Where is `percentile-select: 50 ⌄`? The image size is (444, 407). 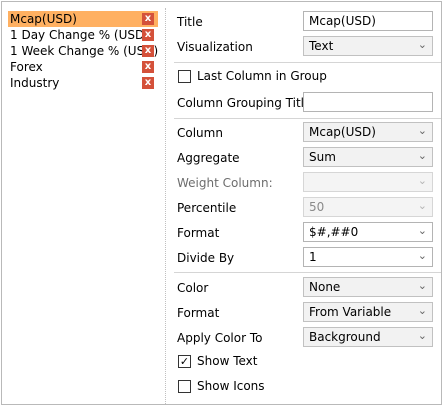 percentile-select: 50 ⌄ is located at coordinates (368, 207).